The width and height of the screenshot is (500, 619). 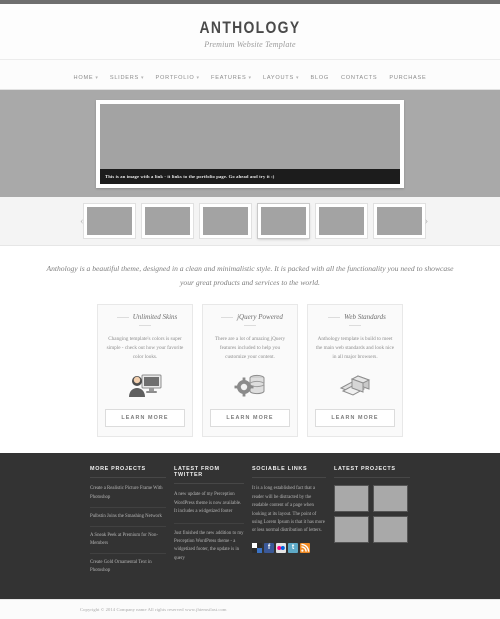 What do you see at coordinates (250, 385) in the screenshot?
I see `gear-database-icon` at bounding box center [250, 385].